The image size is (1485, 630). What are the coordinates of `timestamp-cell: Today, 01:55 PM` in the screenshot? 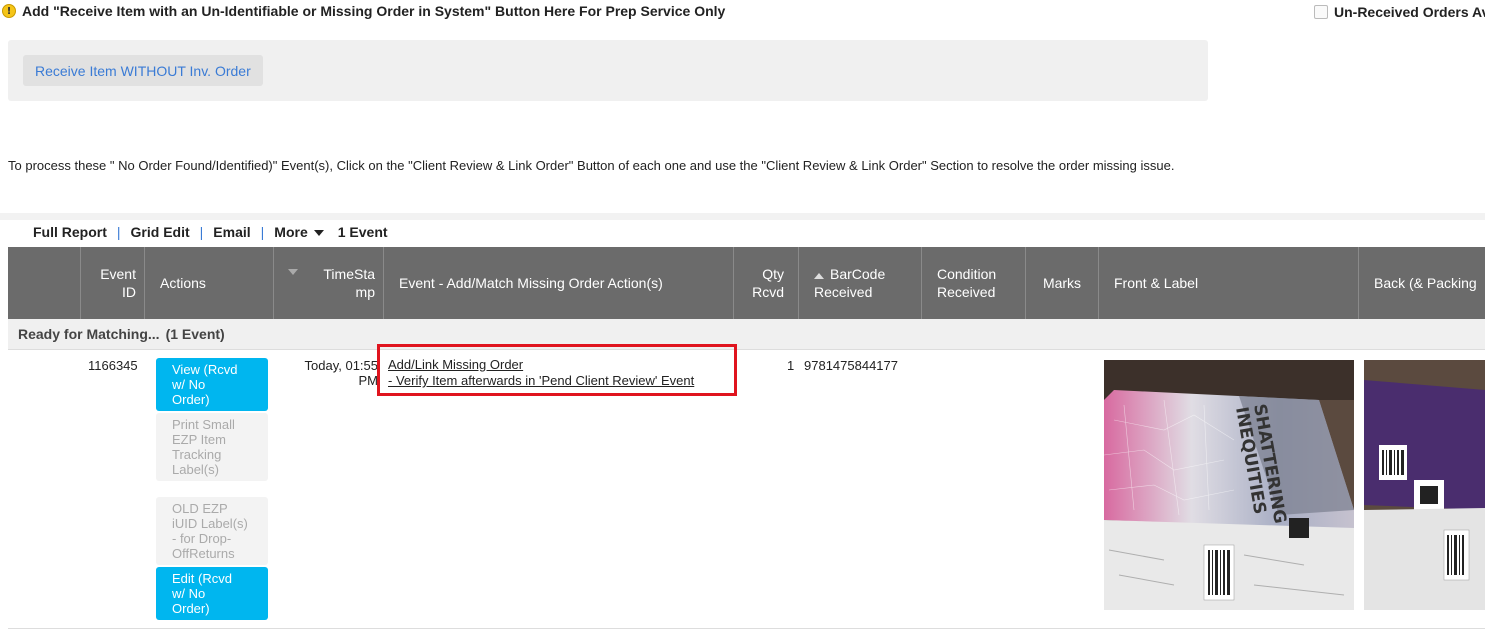 It's located at (341, 373).